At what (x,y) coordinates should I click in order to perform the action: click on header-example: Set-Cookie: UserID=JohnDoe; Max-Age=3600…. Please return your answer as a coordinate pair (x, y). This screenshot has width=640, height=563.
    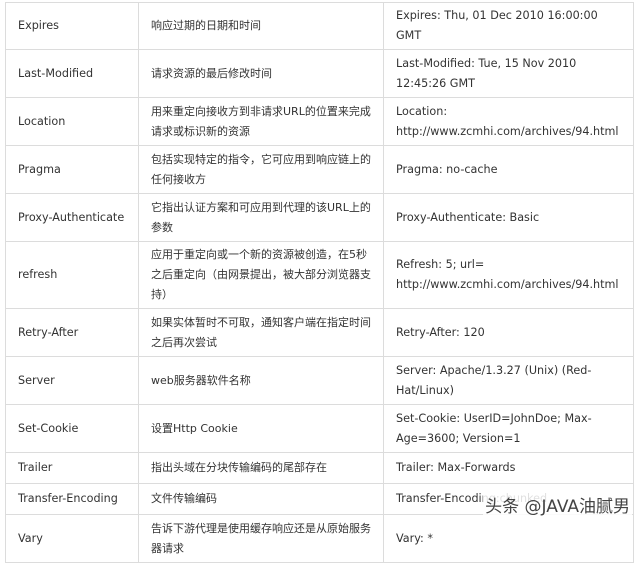
    Looking at the image, I should click on (508, 428).